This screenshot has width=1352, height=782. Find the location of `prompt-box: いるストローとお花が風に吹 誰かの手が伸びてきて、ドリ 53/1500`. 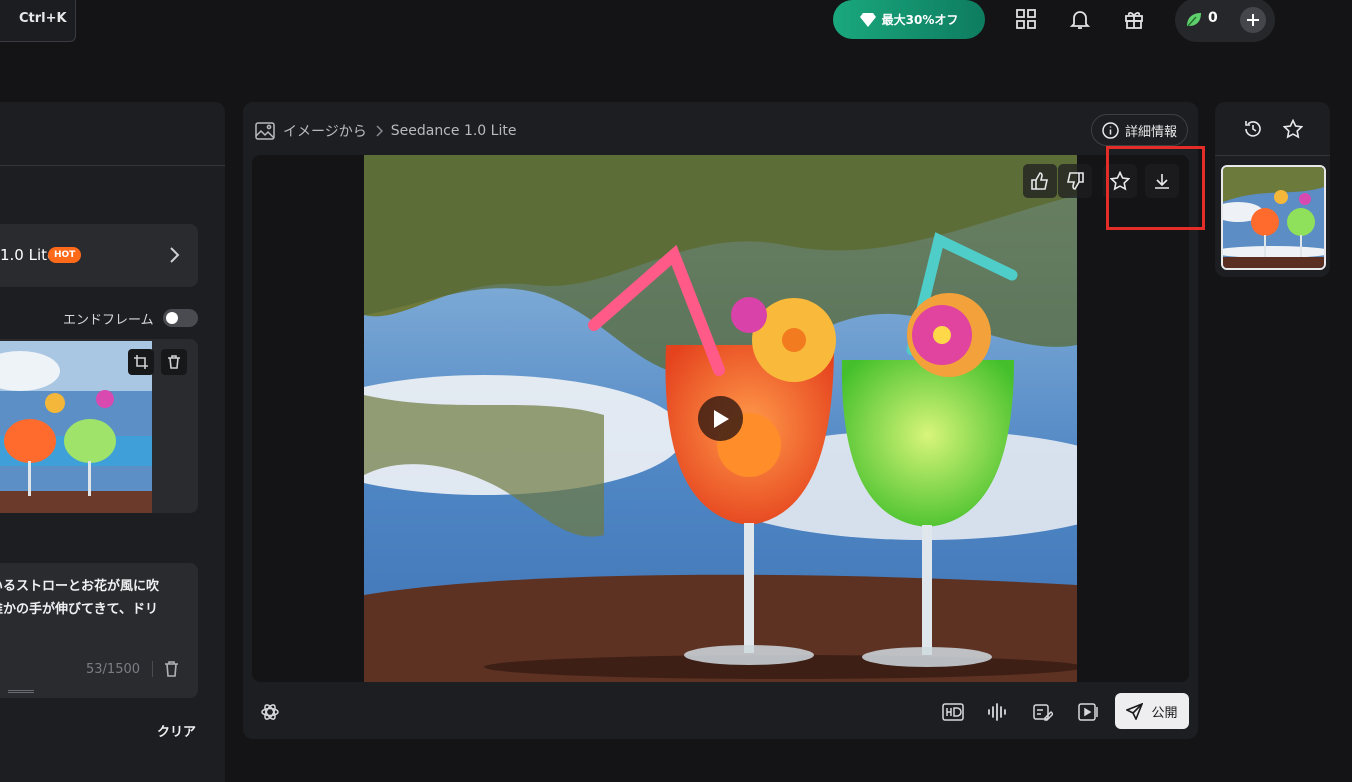

prompt-box: いるストローとお花が風に吹 誰かの手が伸びてきて、ドリ 53/1500 is located at coordinates (99, 630).